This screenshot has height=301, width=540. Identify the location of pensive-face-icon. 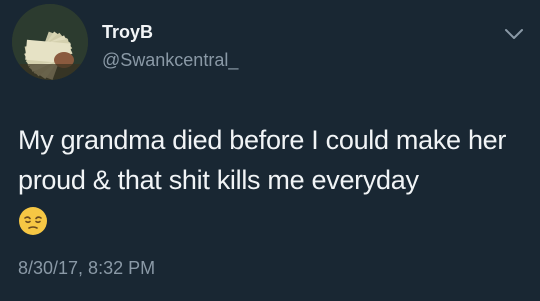
(33, 221).